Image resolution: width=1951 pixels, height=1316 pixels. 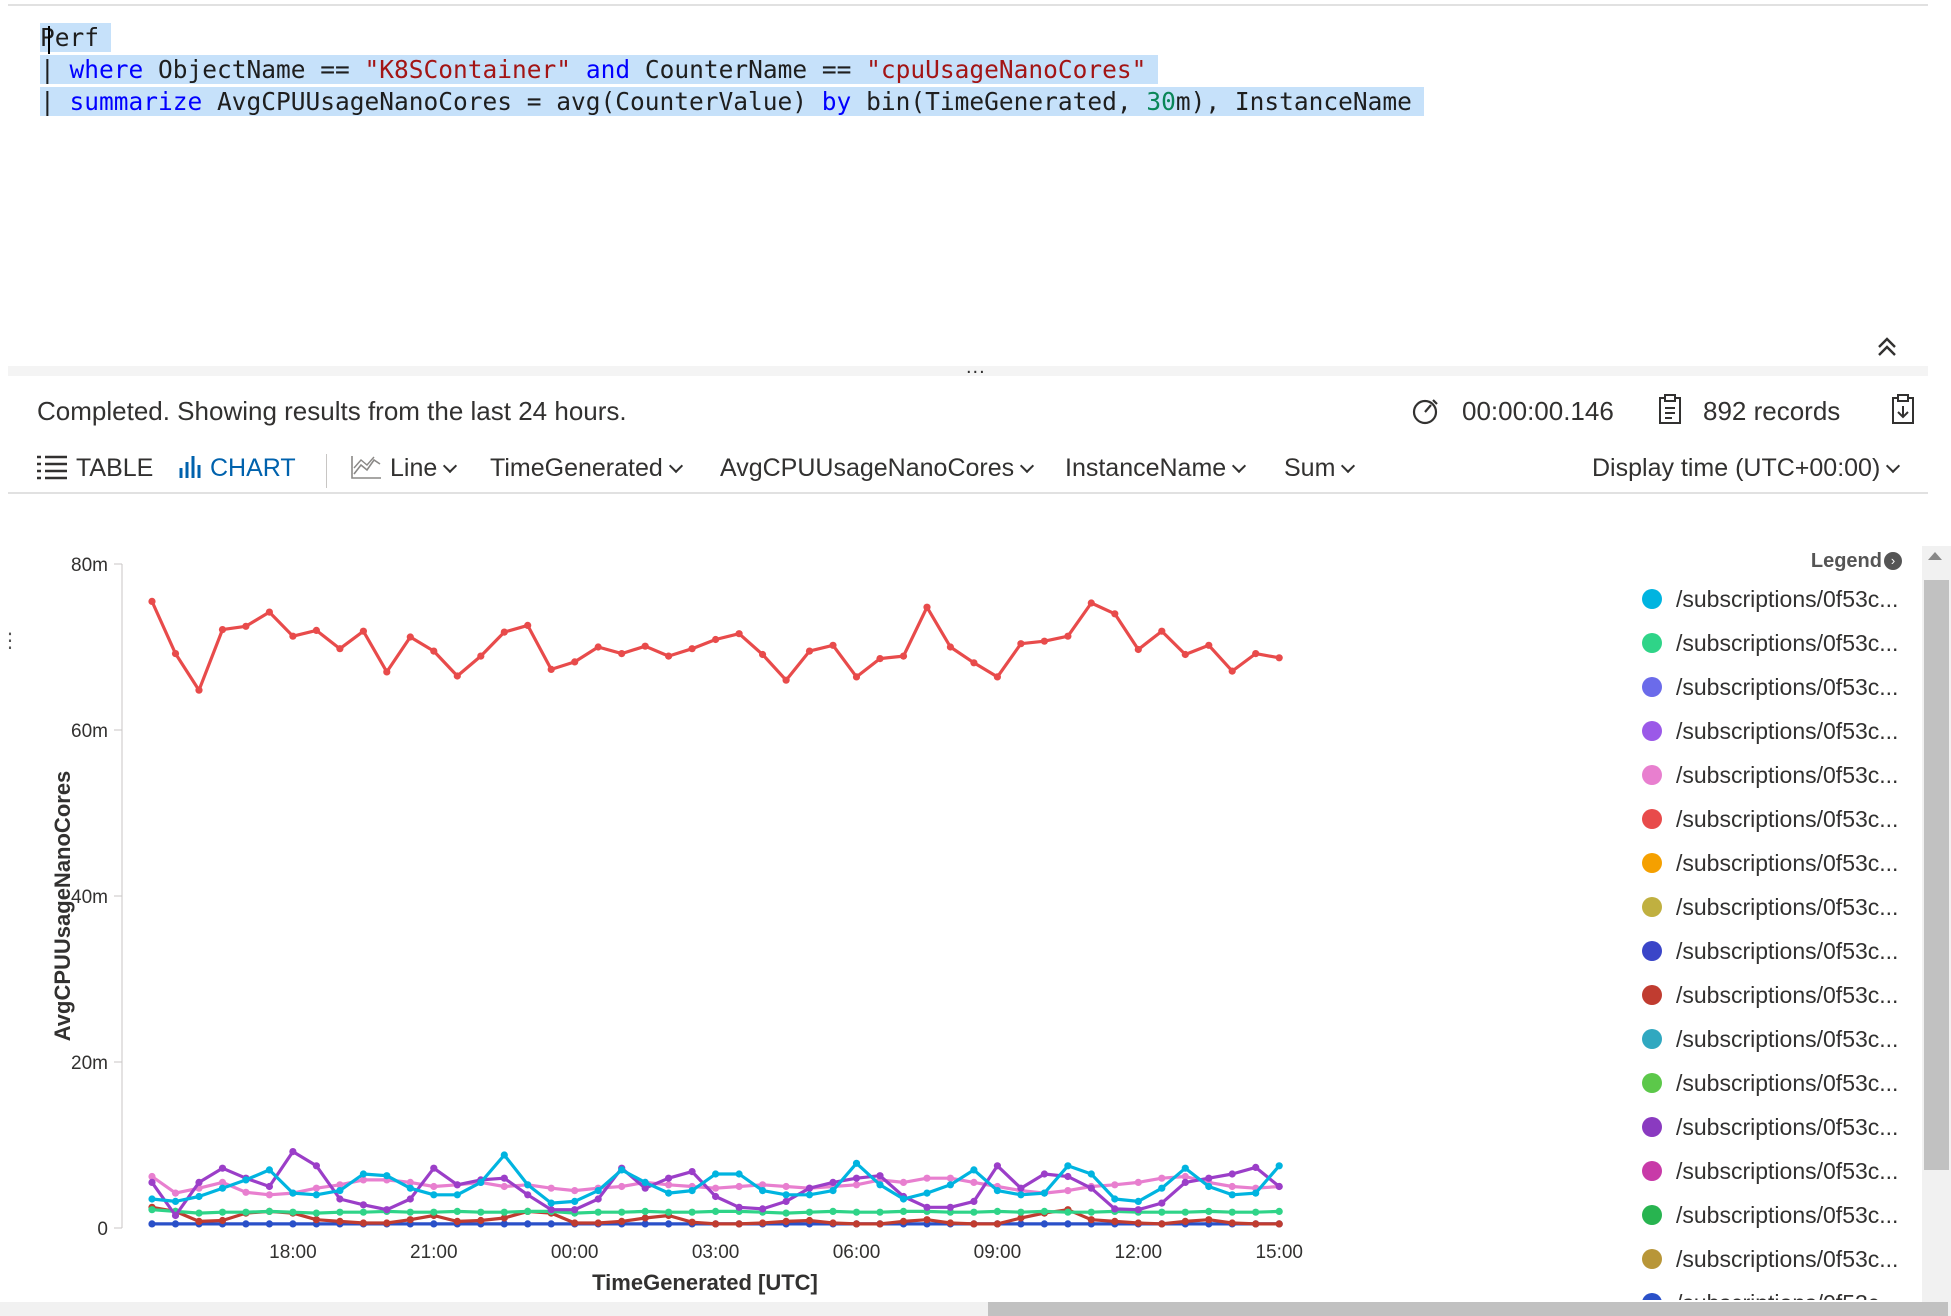 I want to click on tab-chart: CHART, so click(x=237, y=468).